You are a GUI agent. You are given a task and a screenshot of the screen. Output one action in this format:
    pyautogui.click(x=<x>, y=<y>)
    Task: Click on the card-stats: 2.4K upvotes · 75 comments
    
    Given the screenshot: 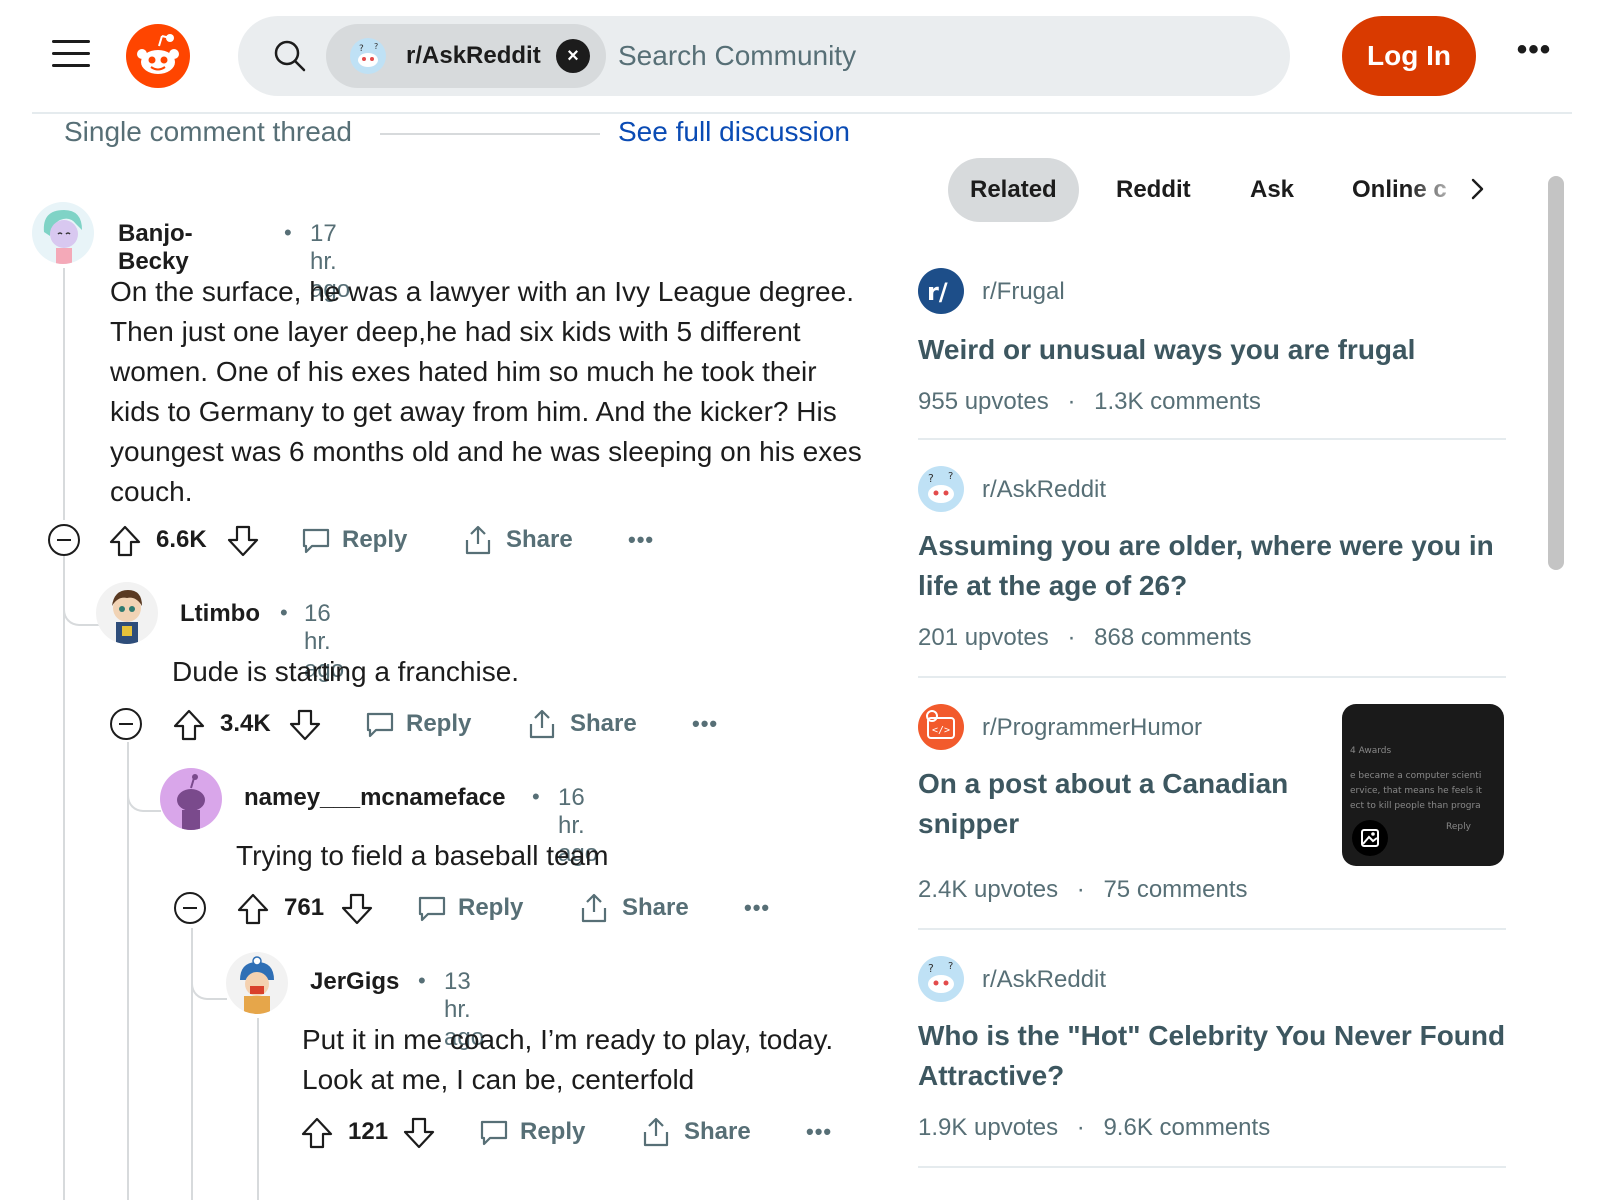 What is the action you would take?
    pyautogui.click(x=1083, y=890)
    